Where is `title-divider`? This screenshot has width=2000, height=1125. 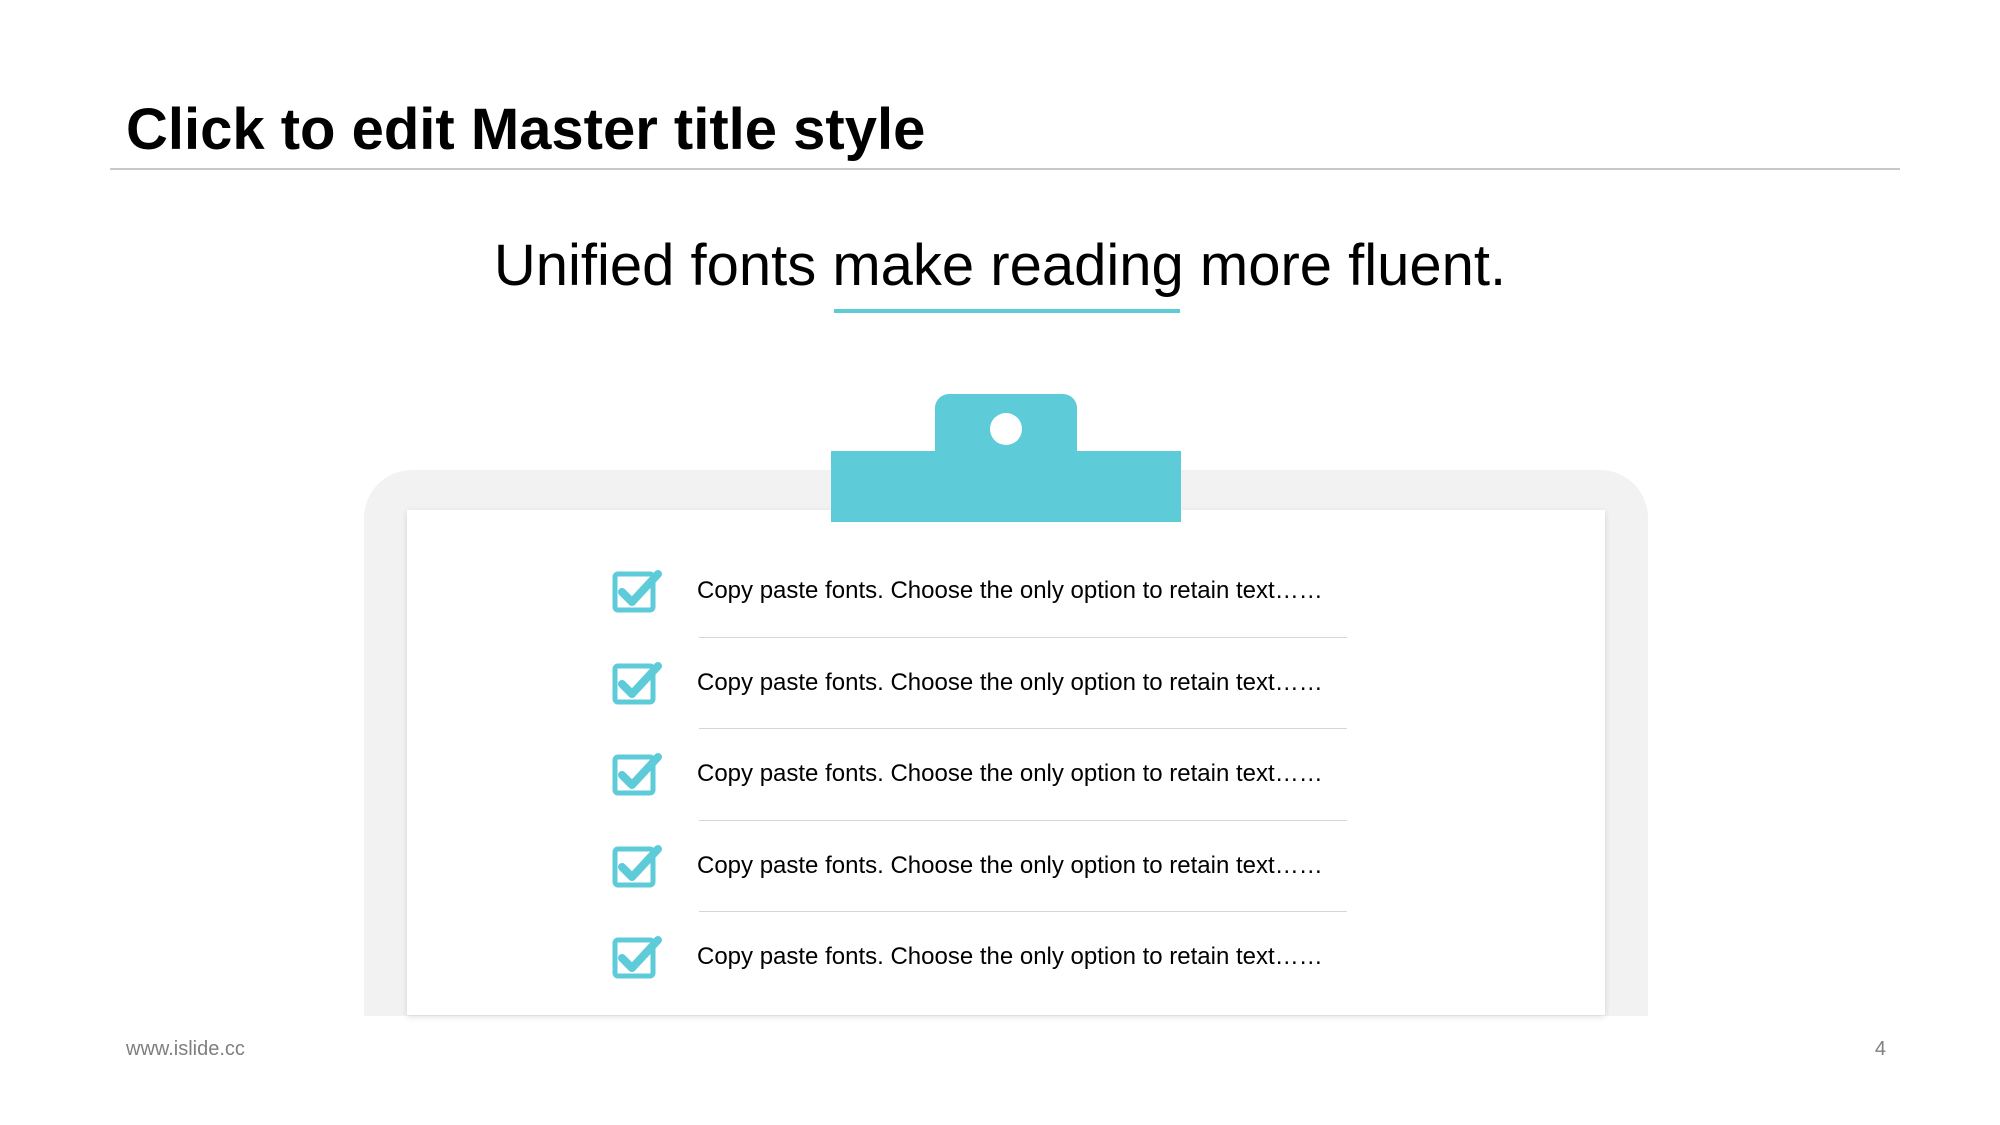 title-divider is located at coordinates (1005, 169).